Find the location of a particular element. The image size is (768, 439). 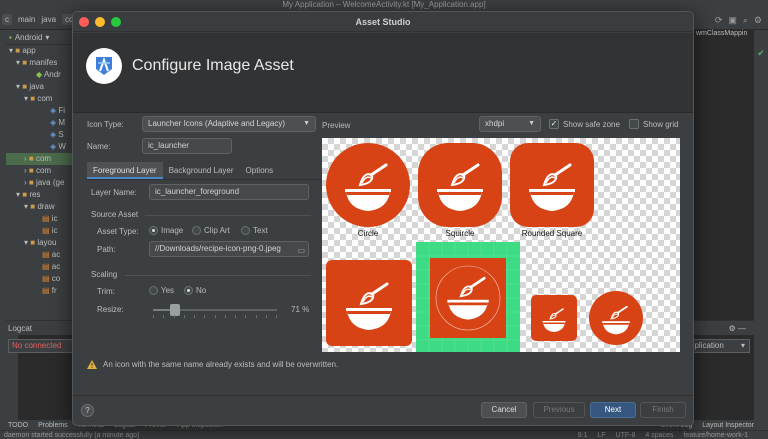

show-safe-zone-checkbox: ✓ Show safe zone is located at coordinates (584, 124).